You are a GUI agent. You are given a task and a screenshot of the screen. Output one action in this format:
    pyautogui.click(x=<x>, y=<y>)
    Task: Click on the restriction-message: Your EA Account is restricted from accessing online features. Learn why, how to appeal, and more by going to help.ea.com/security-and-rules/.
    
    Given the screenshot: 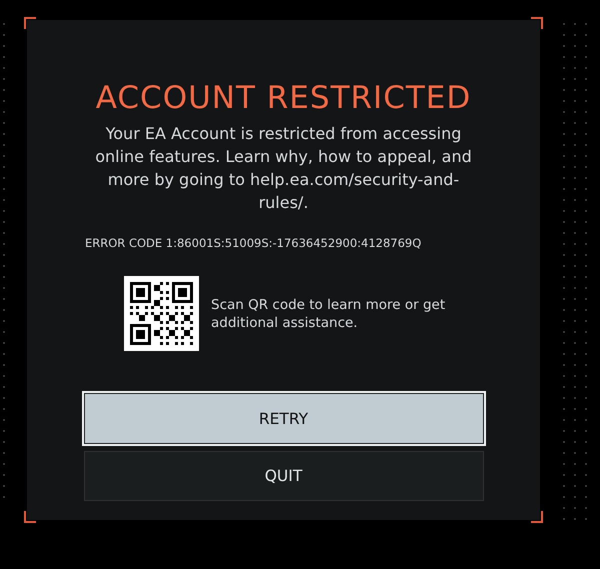 What is the action you would take?
    pyautogui.click(x=283, y=168)
    